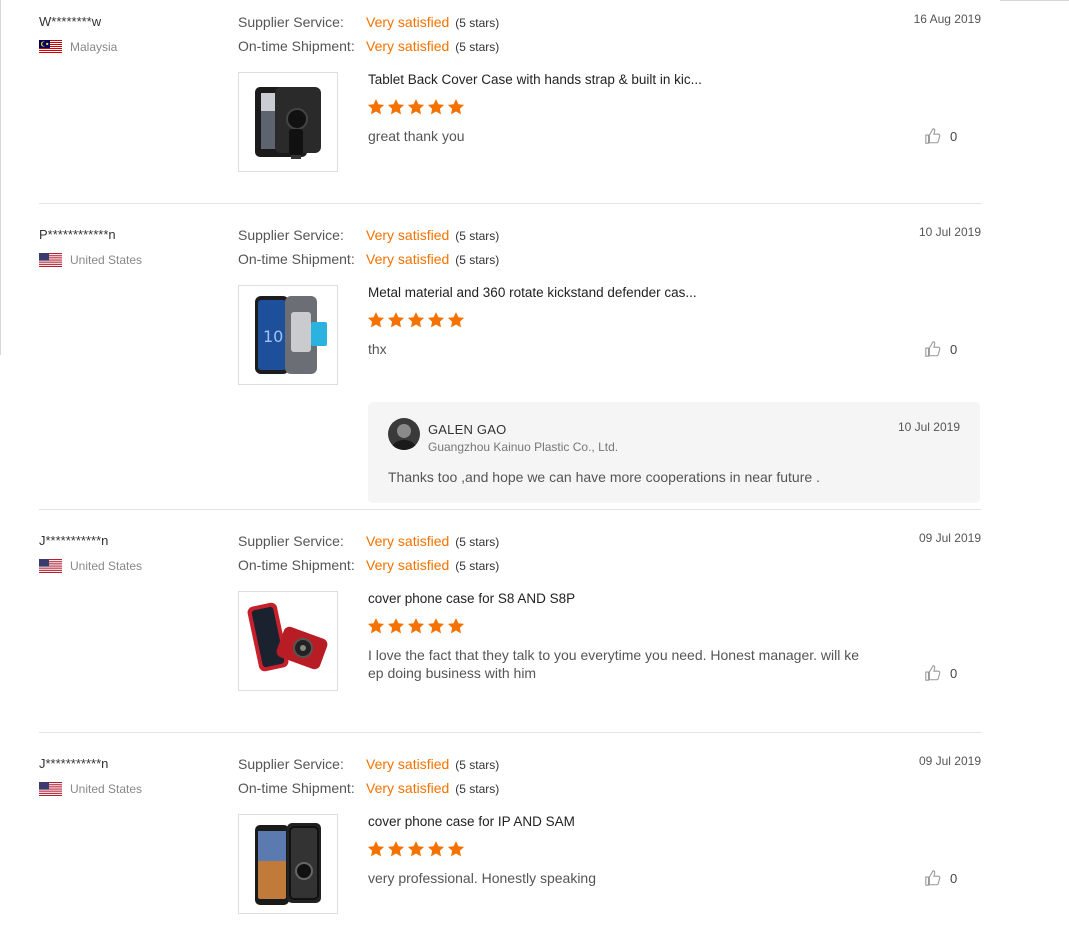 The image size is (1069, 940). I want to click on avatar, so click(404, 434).